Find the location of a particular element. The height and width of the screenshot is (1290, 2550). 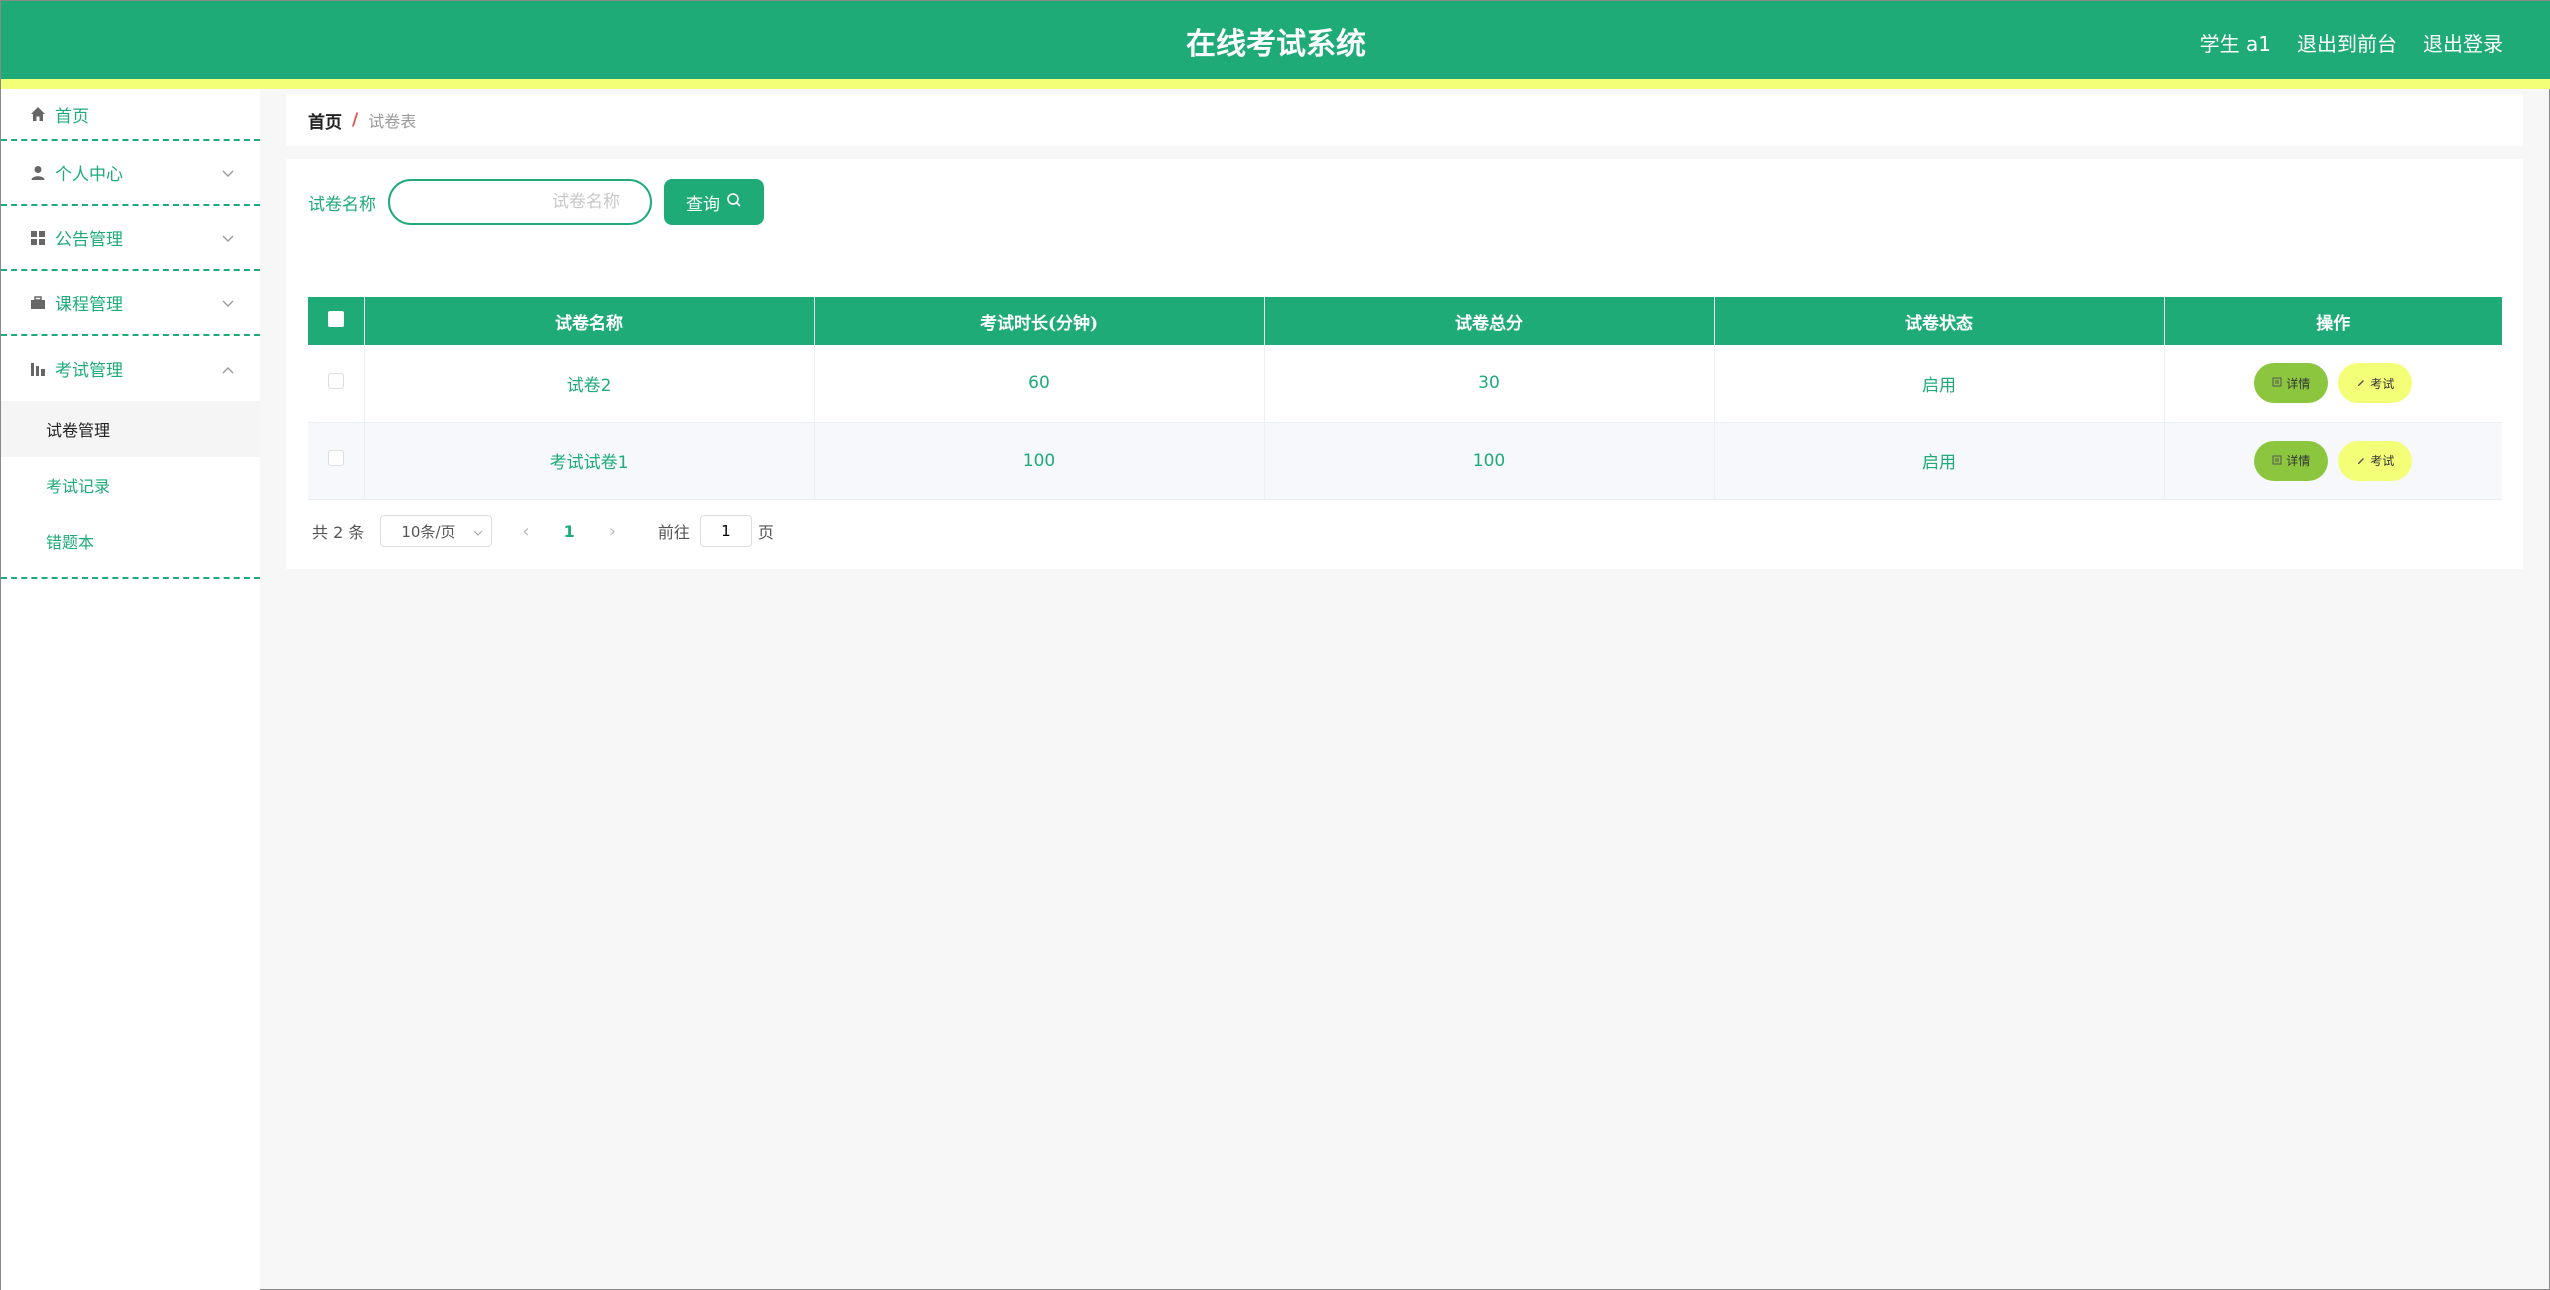

search-bar: 试卷名称 查询 is located at coordinates (536, 202).